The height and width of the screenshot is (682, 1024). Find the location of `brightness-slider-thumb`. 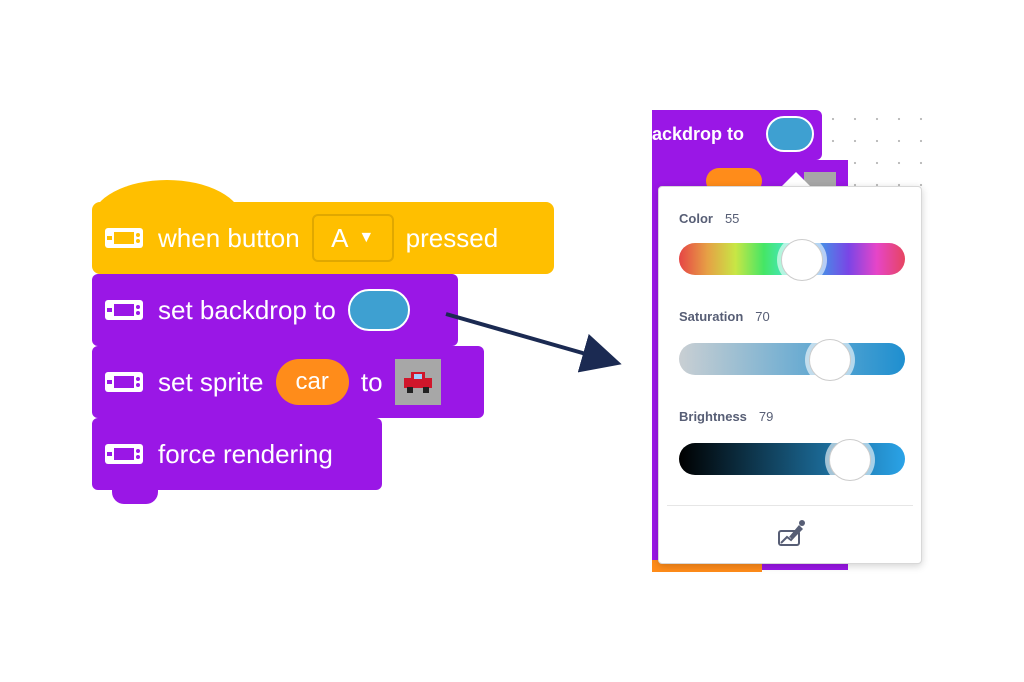

brightness-slider-thumb is located at coordinates (850, 460).